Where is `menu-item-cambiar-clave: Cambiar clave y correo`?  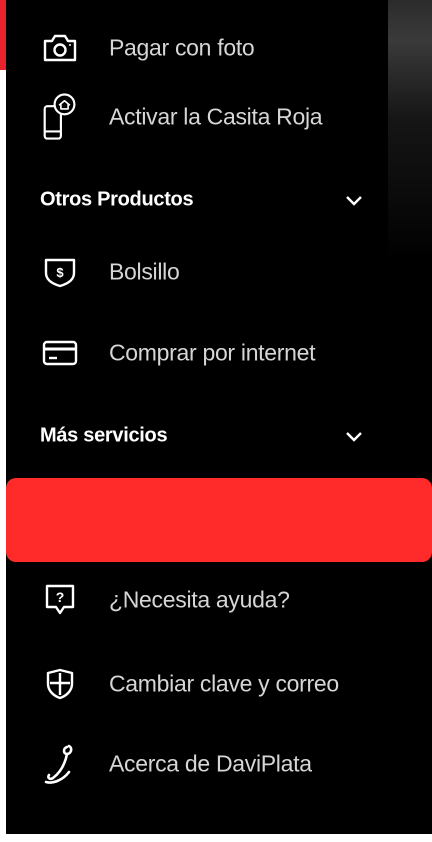
menu-item-cambiar-clave: Cambiar clave y correo is located at coordinates (197, 684).